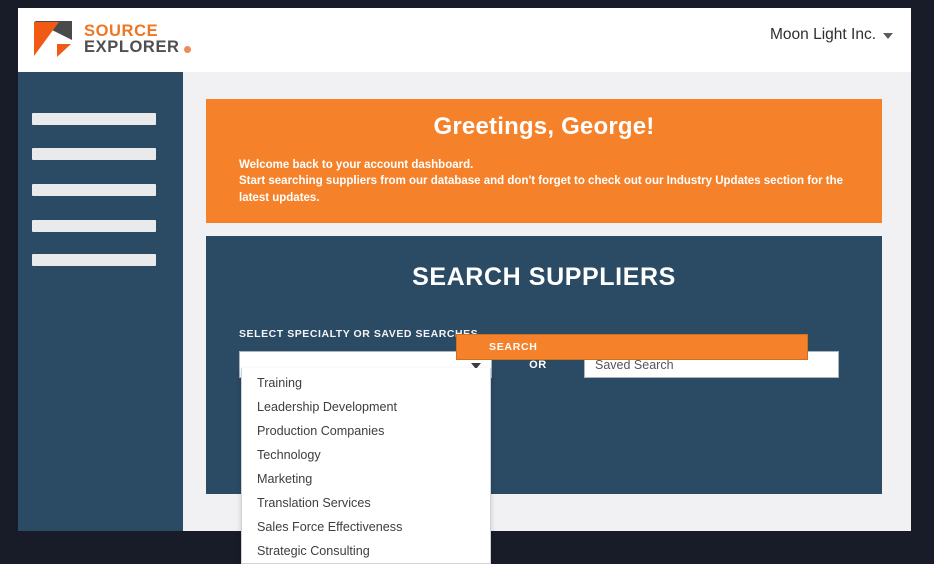 This screenshot has height=564, width=934. What do you see at coordinates (366, 407) in the screenshot?
I see `dropdown-option: Leadership Development` at bounding box center [366, 407].